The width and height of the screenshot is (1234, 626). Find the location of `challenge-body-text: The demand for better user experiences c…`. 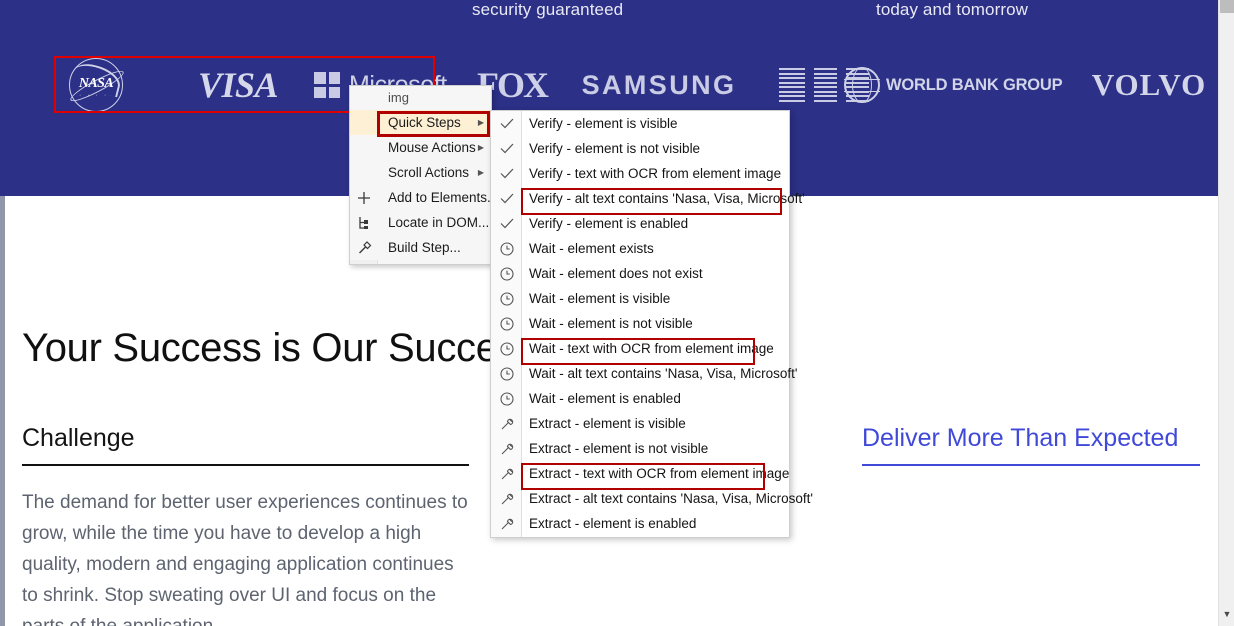

challenge-body-text: The demand for better user experiences c… is located at coordinates (245, 559).